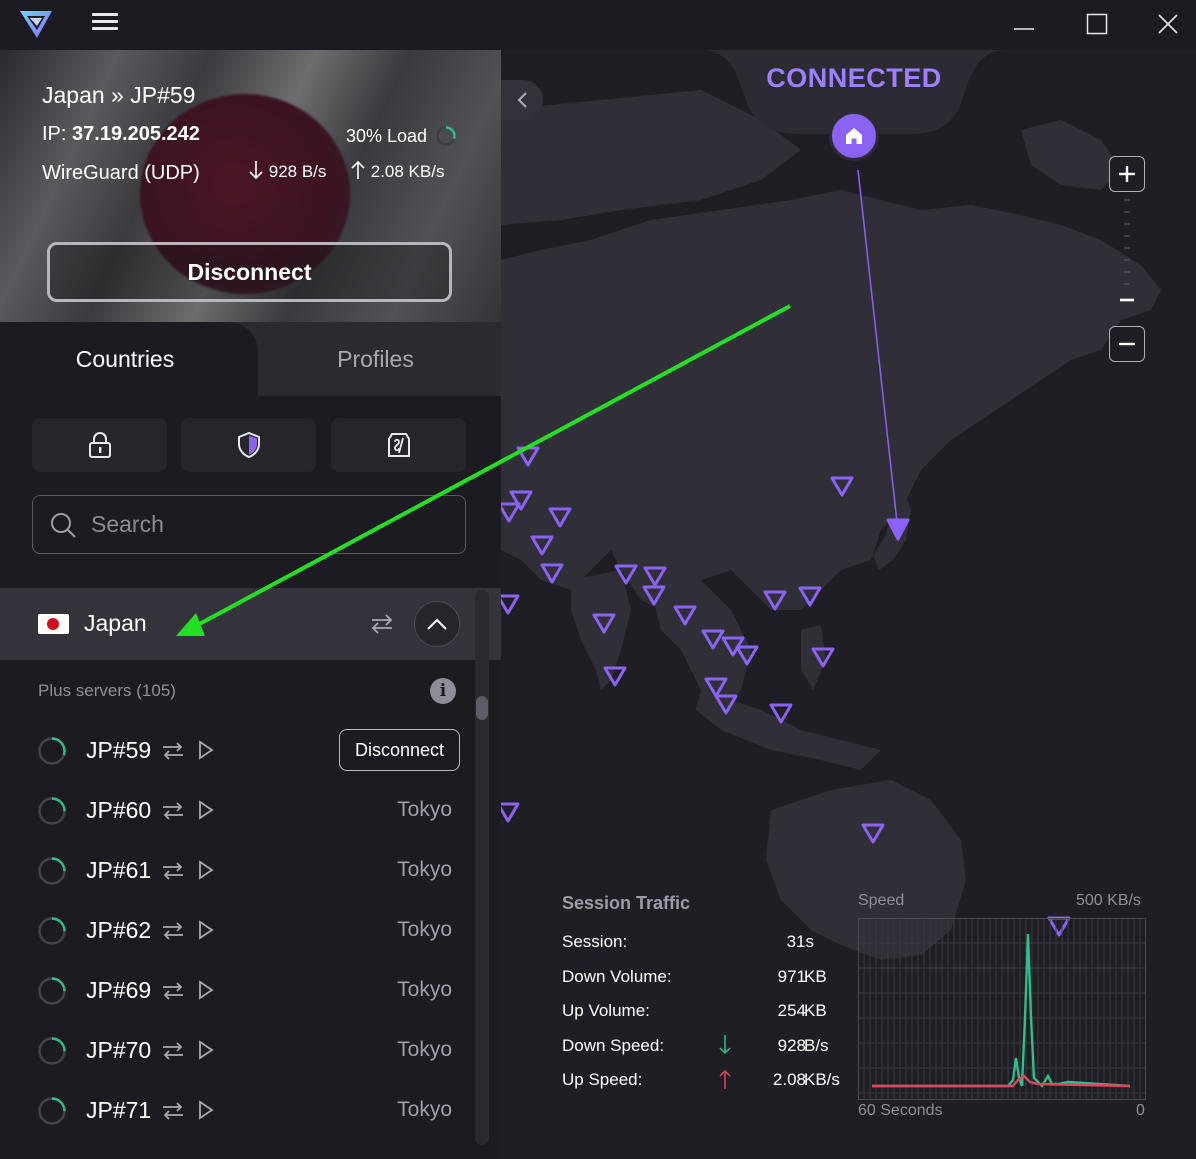  What do you see at coordinates (712, 1012) in the screenshot?
I see `up-volume-row: Up Volume: 254 KB` at bounding box center [712, 1012].